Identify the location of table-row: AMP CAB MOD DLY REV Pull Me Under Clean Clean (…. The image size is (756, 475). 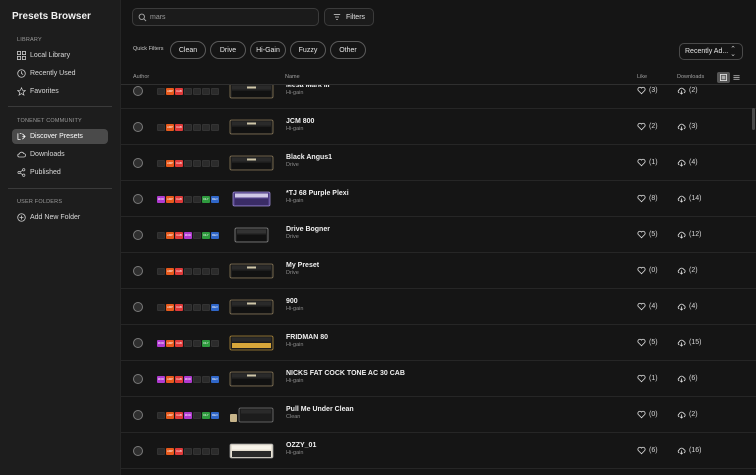
(438, 415).